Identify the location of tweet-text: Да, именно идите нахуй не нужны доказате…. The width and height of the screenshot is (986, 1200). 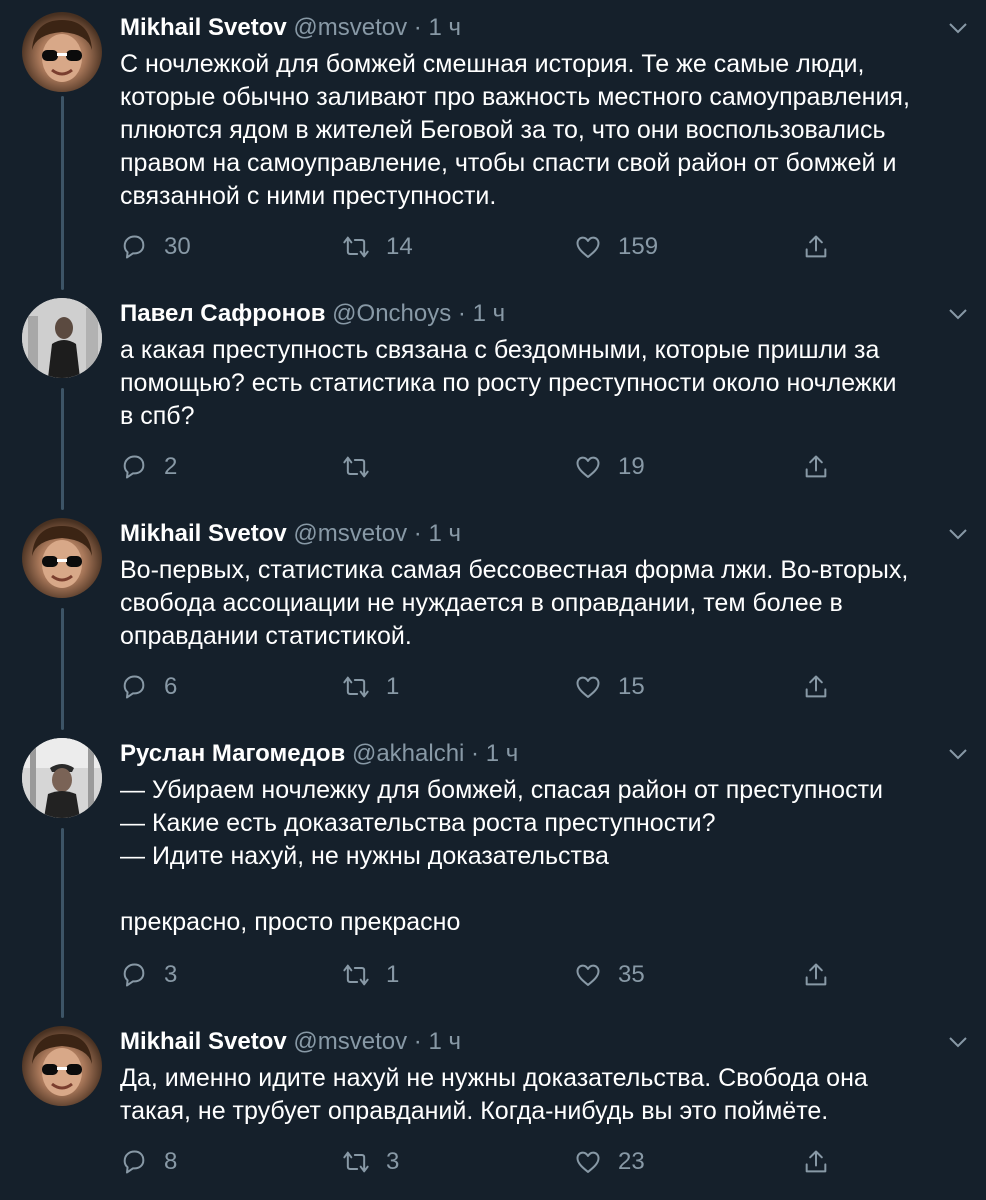
(494, 1094).